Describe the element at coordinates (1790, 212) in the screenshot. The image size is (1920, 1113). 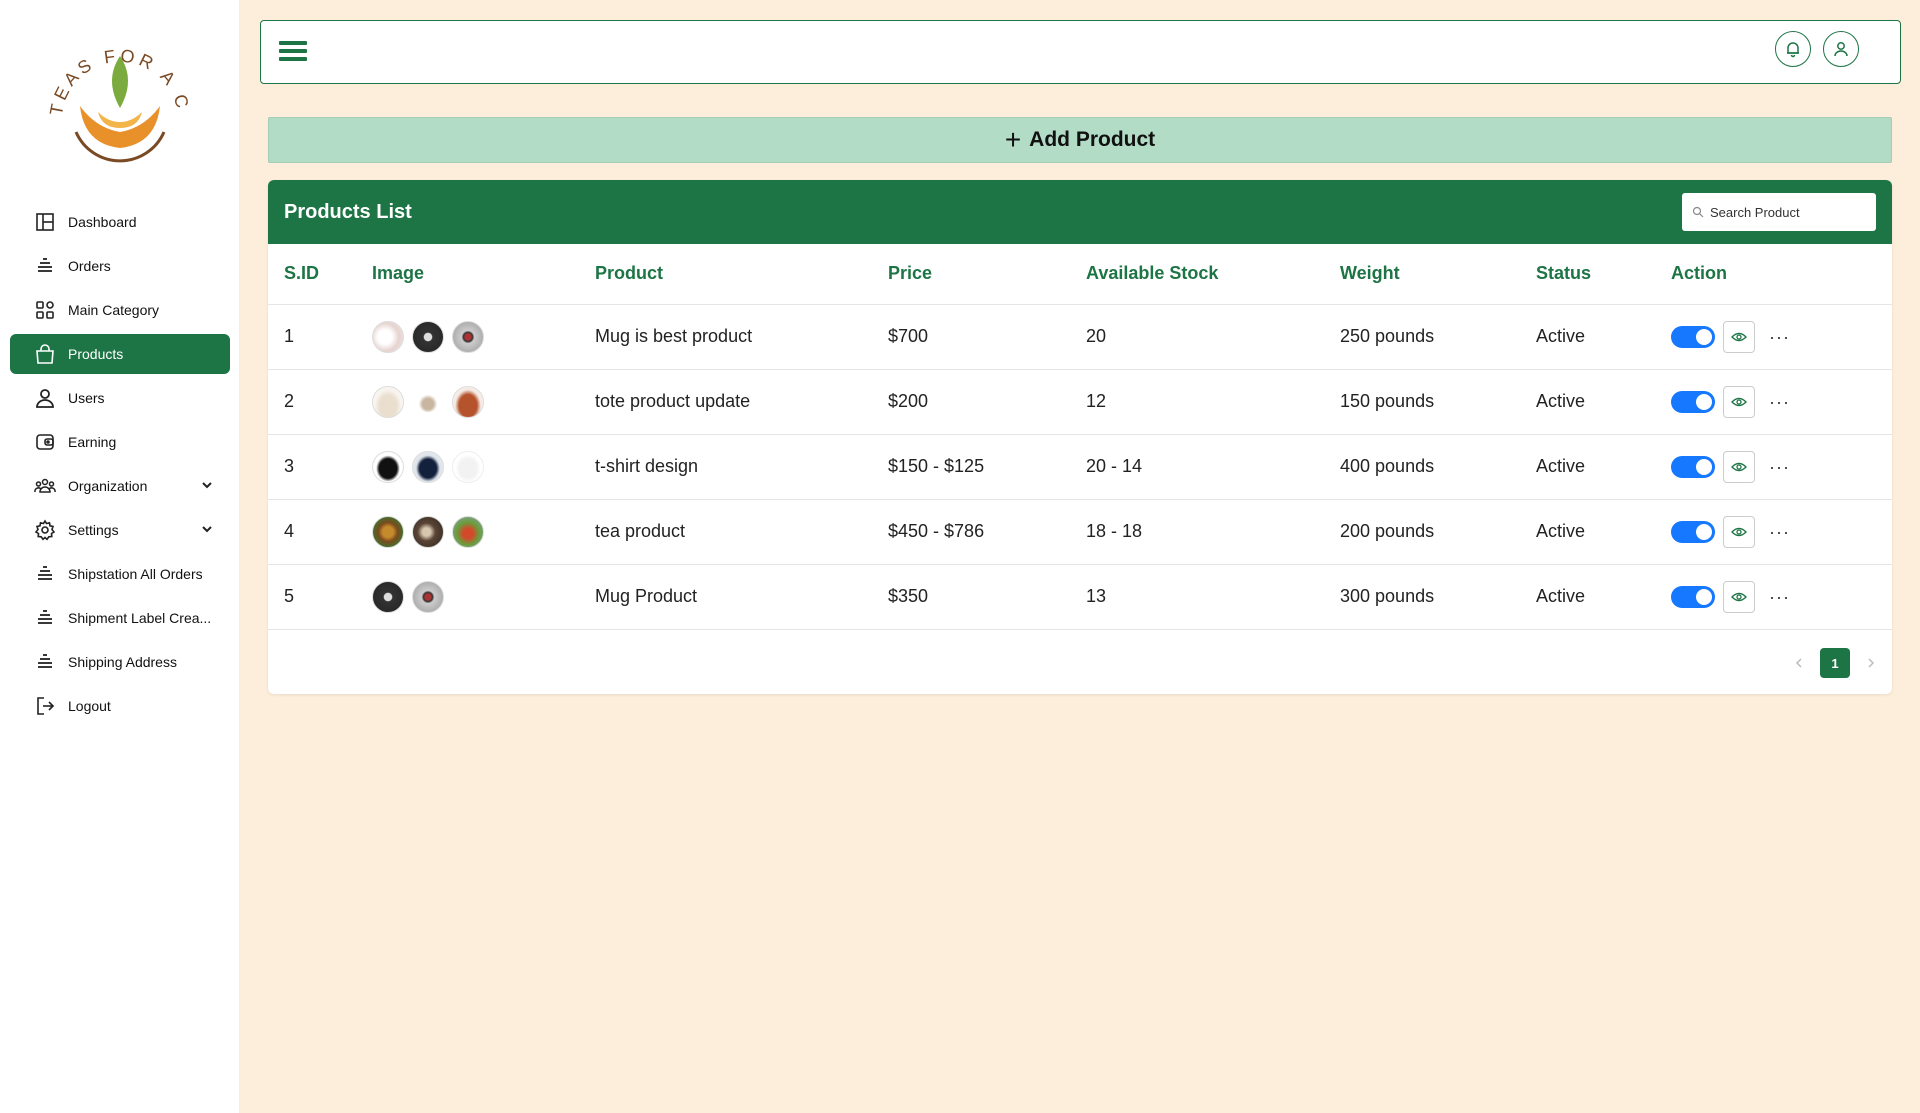
I see `search-input` at that location.